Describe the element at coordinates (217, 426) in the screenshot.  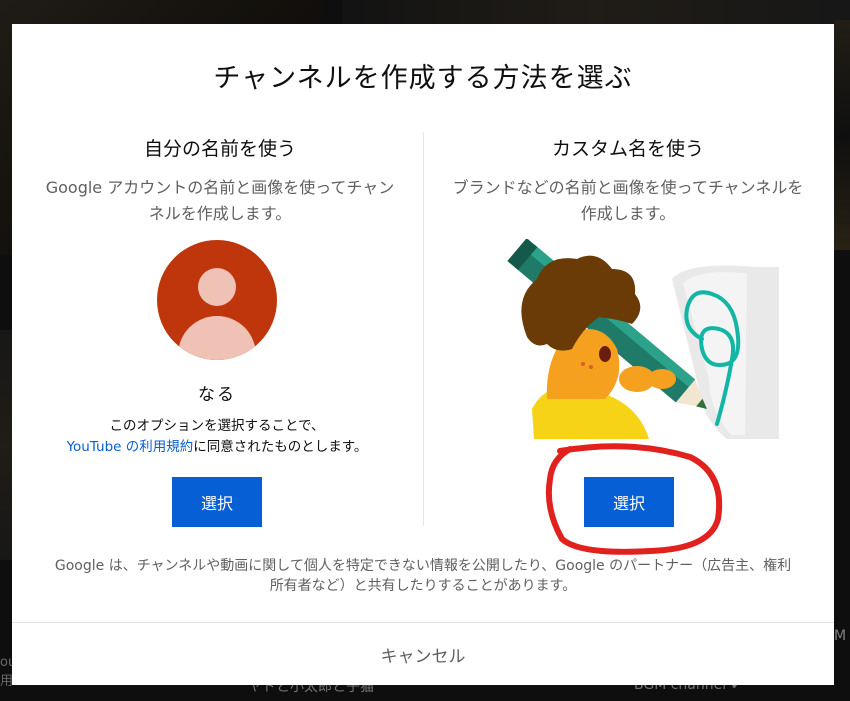
I see `consent-line-1: このオプションを選択することで、` at that location.